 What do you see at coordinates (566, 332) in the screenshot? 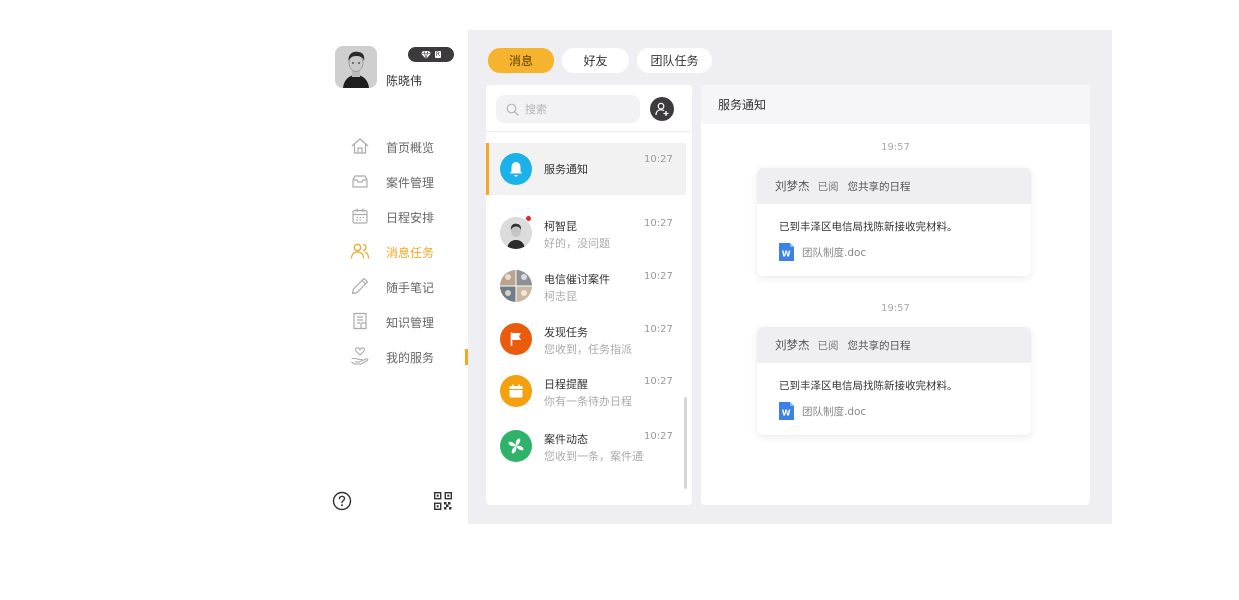
I see `conversation-name: 发现任务` at bounding box center [566, 332].